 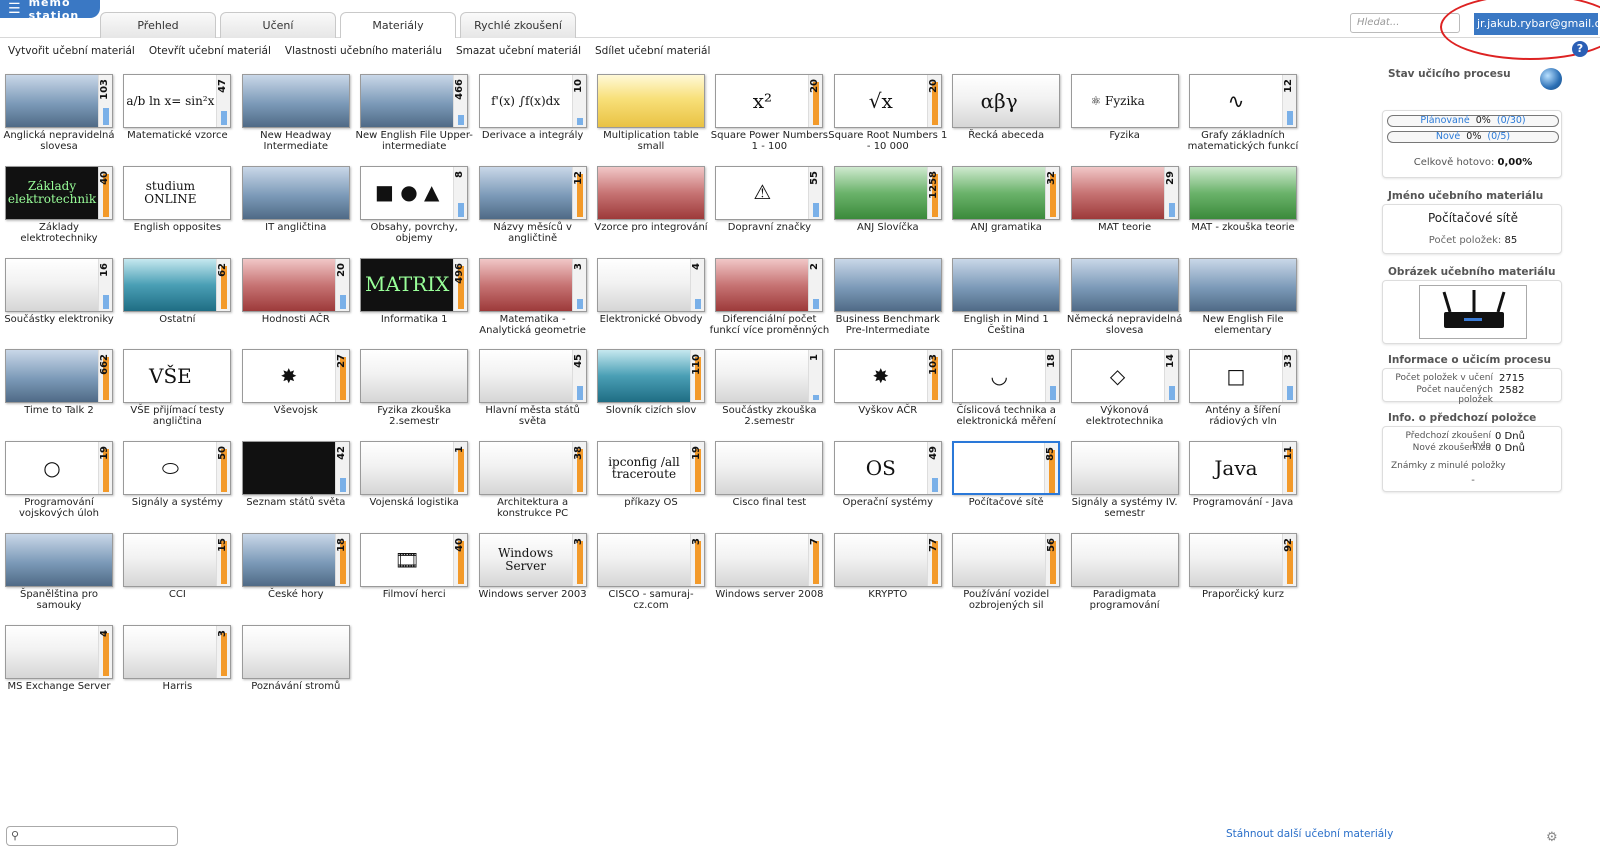 I want to click on material-thumbnail: 16, so click(x=59, y=284).